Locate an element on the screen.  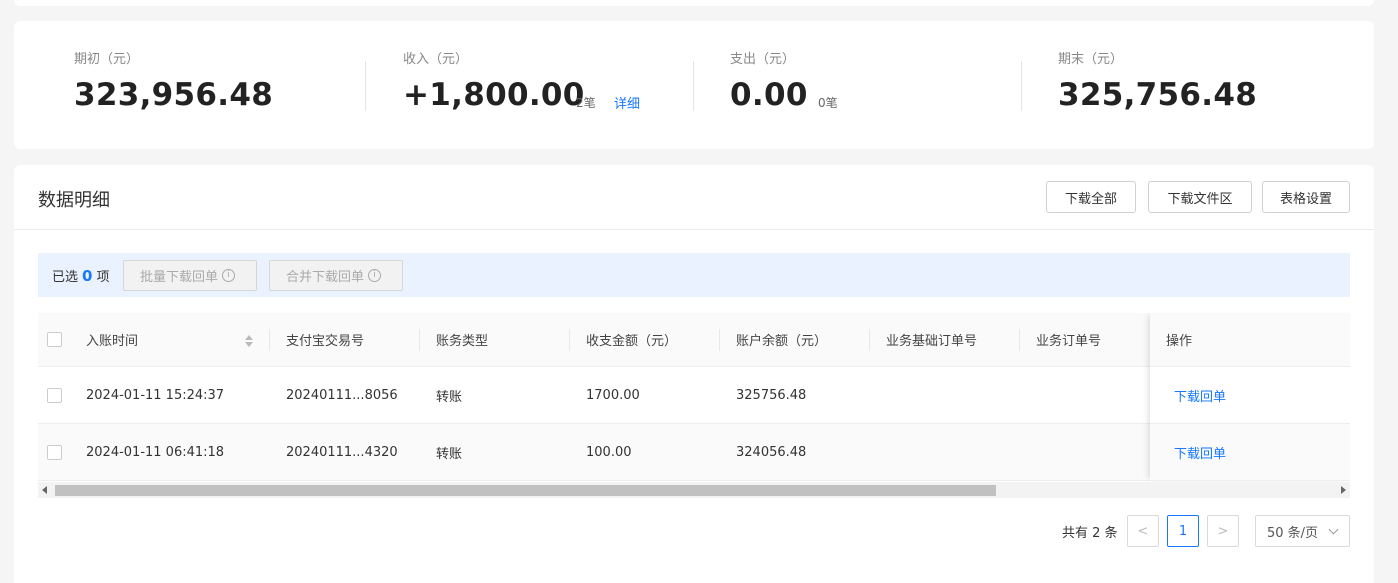
page-size-label: 50 条/页 is located at coordinates (1293, 533).